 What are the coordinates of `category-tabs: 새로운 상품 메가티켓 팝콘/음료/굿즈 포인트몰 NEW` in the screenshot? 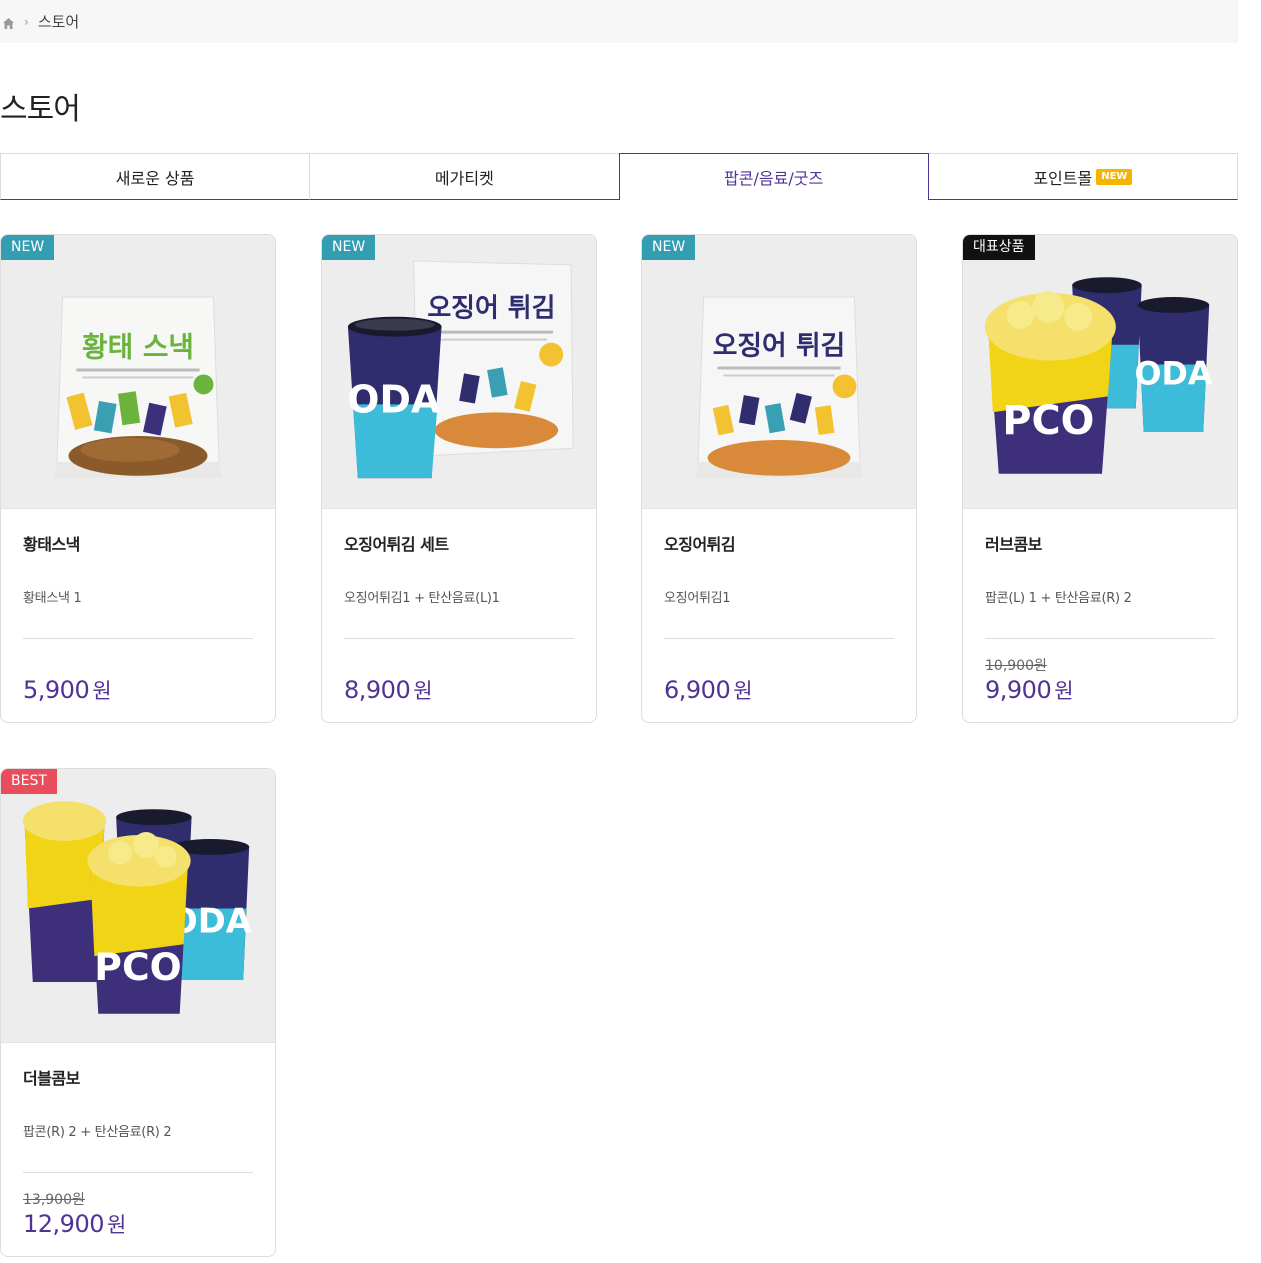 It's located at (619, 176).